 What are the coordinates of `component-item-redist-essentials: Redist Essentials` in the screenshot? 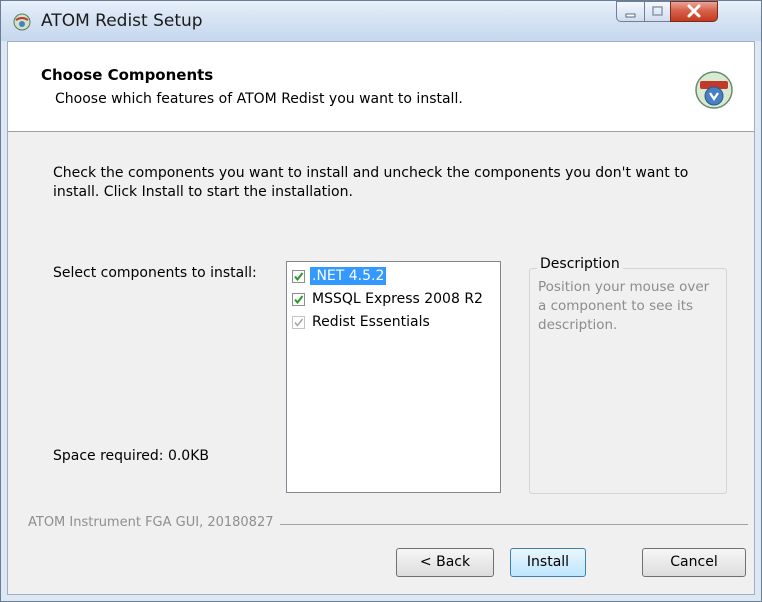 It's located at (362, 322).